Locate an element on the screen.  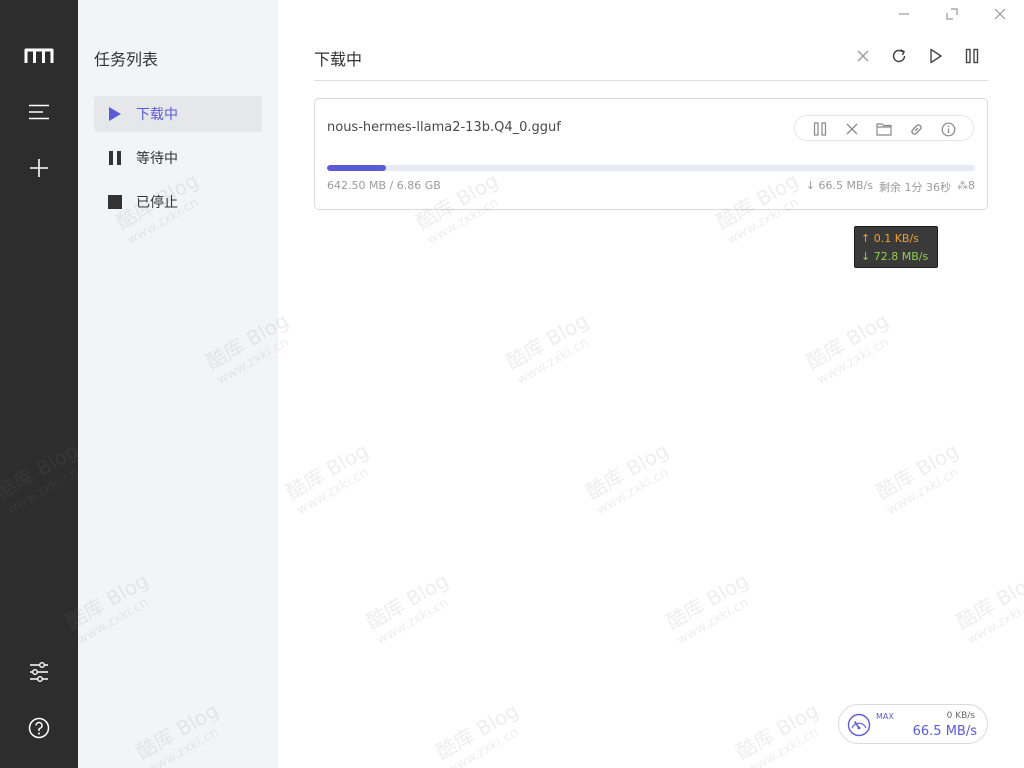
link-icon is located at coordinates (916, 129).